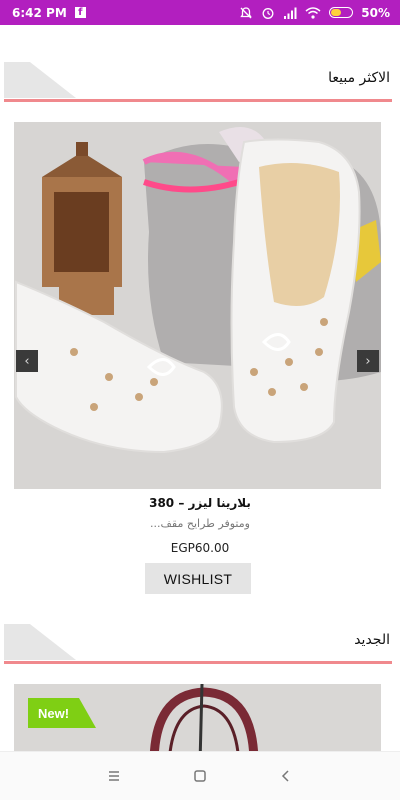  I want to click on wishlist-button: WISHLIST, so click(198, 578).